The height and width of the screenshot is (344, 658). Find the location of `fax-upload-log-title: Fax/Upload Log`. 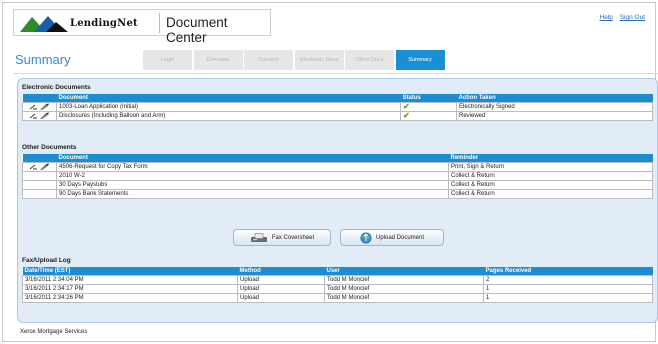

fax-upload-log-title: Fax/Upload Log is located at coordinates (46, 260).